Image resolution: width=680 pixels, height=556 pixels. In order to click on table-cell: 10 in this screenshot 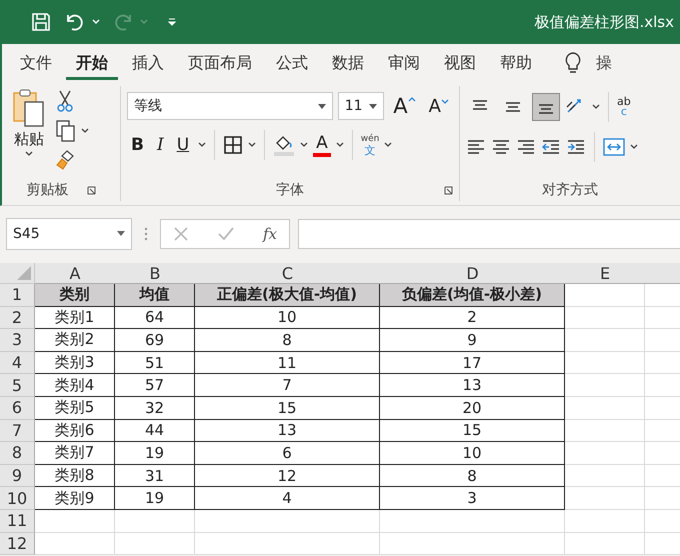, I will do `click(287, 318)`.